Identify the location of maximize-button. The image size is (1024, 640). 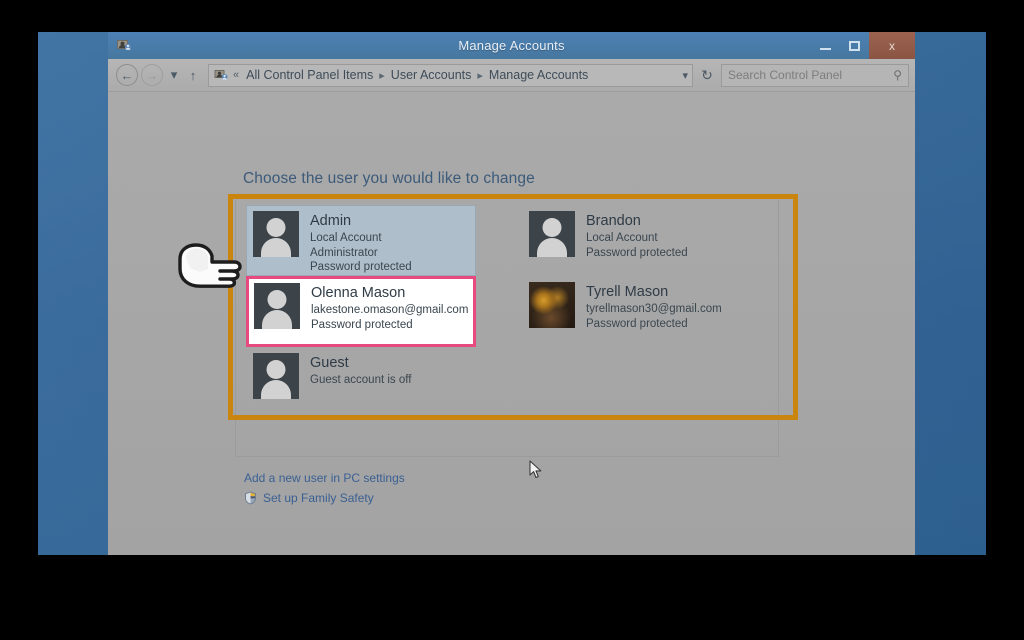
(854, 45).